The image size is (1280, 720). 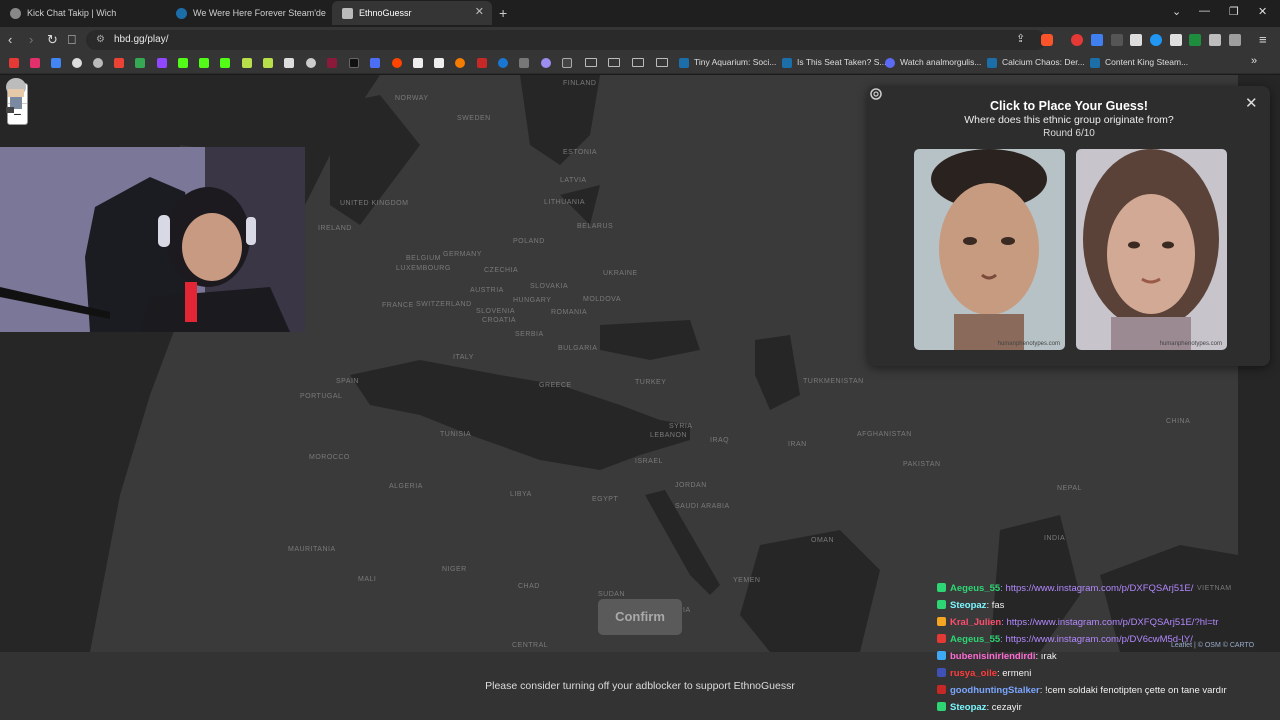 What do you see at coordinates (56, 63) in the screenshot?
I see `translate-icon` at bounding box center [56, 63].